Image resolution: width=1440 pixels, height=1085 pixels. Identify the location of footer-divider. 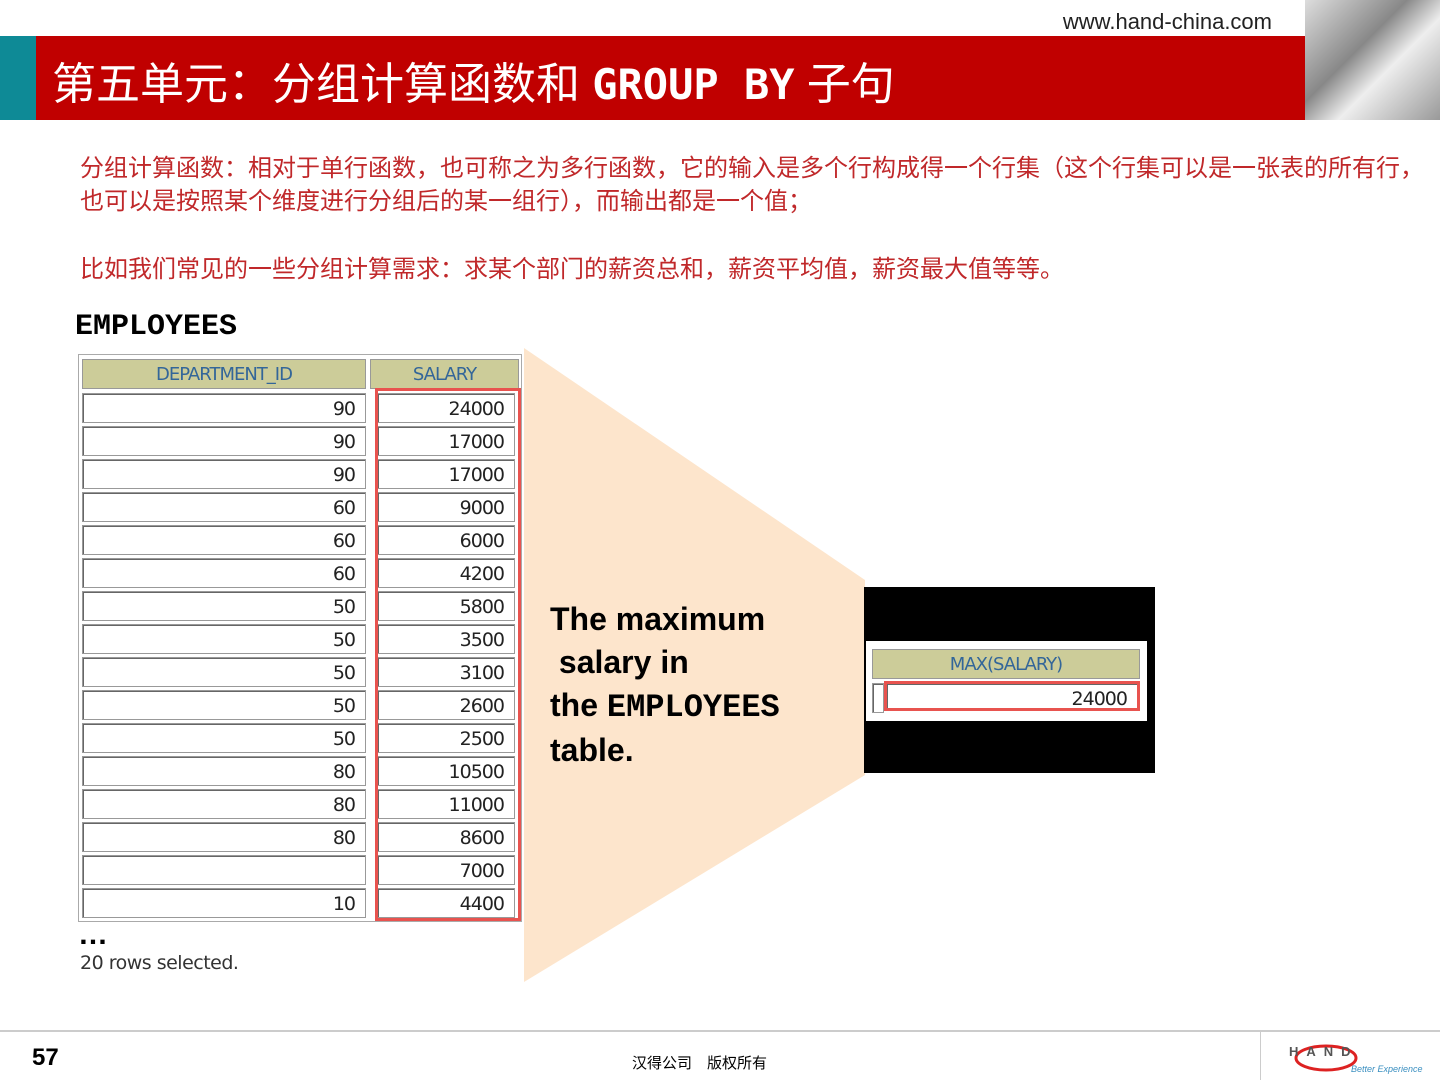
(720, 1031).